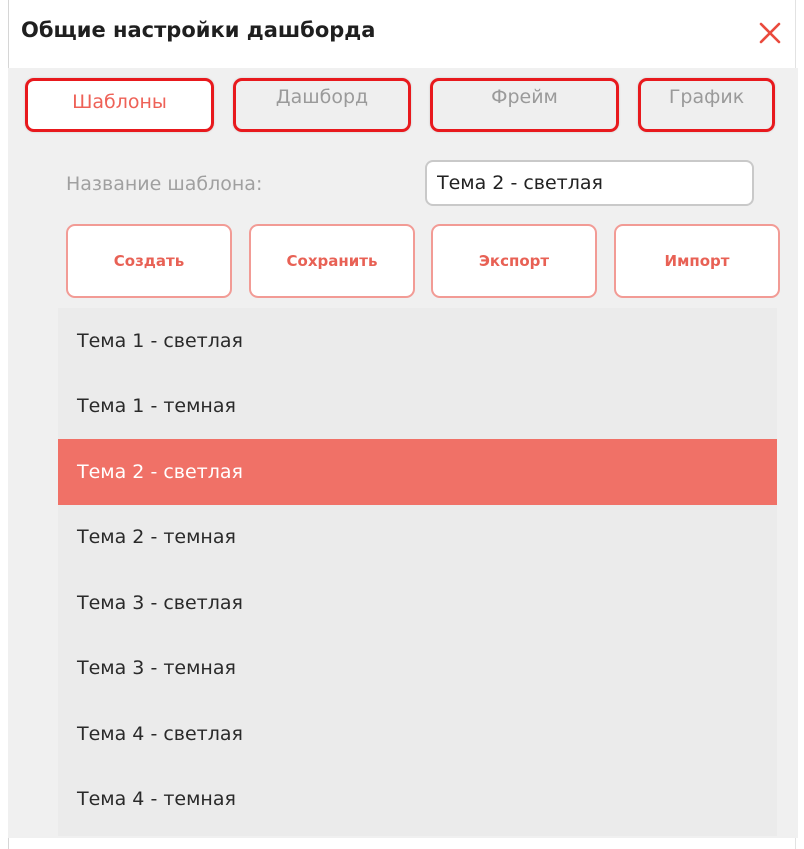 This screenshot has width=804, height=849. Describe the element at coordinates (697, 261) in the screenshot. I see `import-button: Импорт` at that location.